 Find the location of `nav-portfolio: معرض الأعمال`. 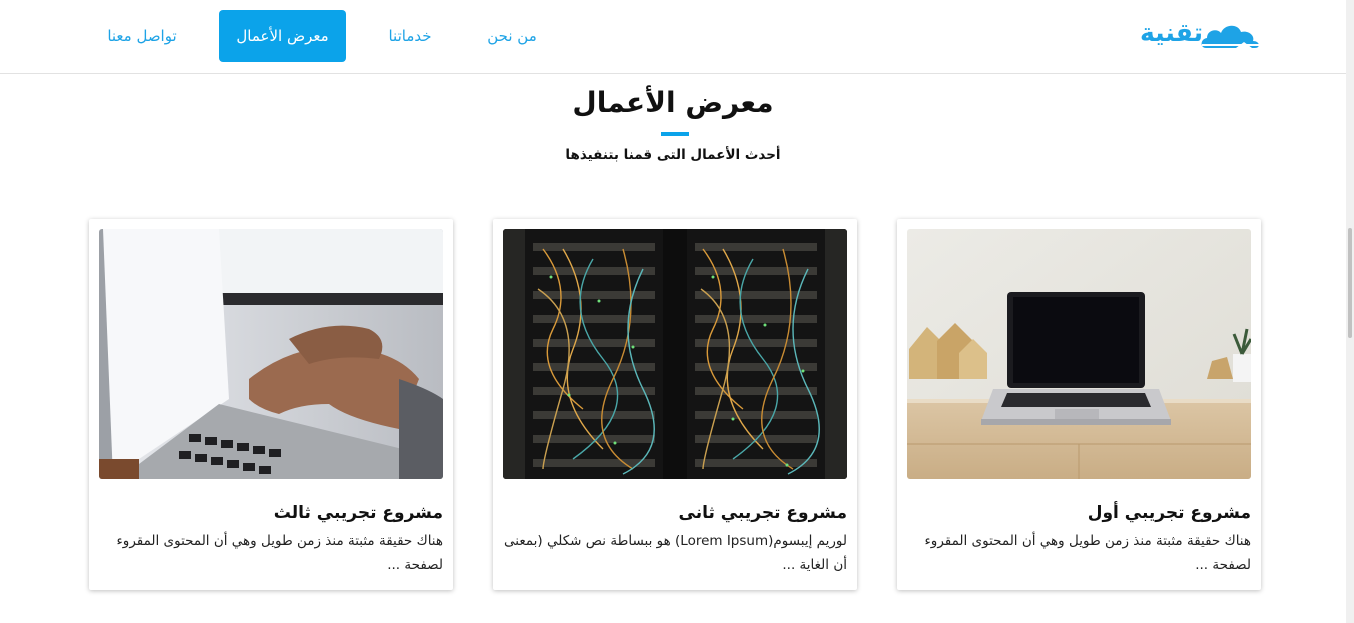

nav-portfolio: معرض الأعمال is located at coordinates (282, 36).